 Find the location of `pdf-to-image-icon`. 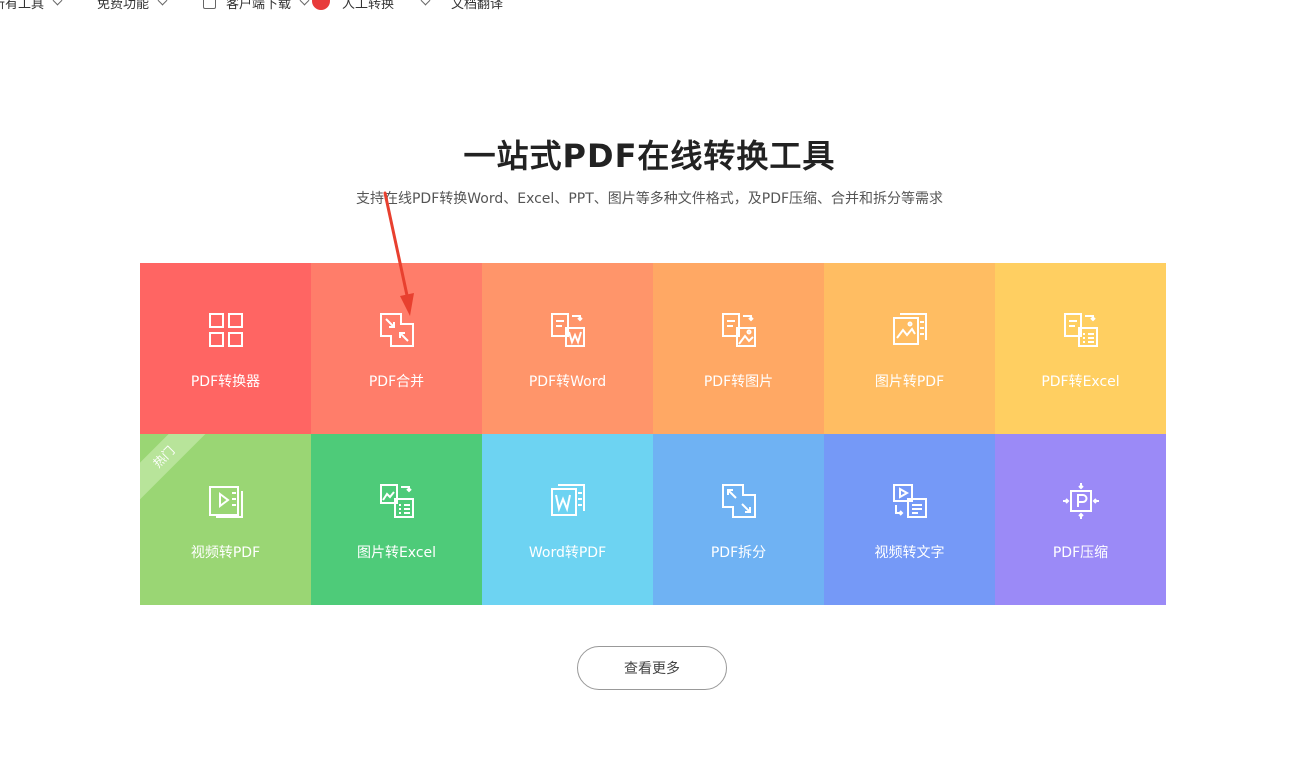

pdf-to-image-icon is located at coordinates (738, 330).